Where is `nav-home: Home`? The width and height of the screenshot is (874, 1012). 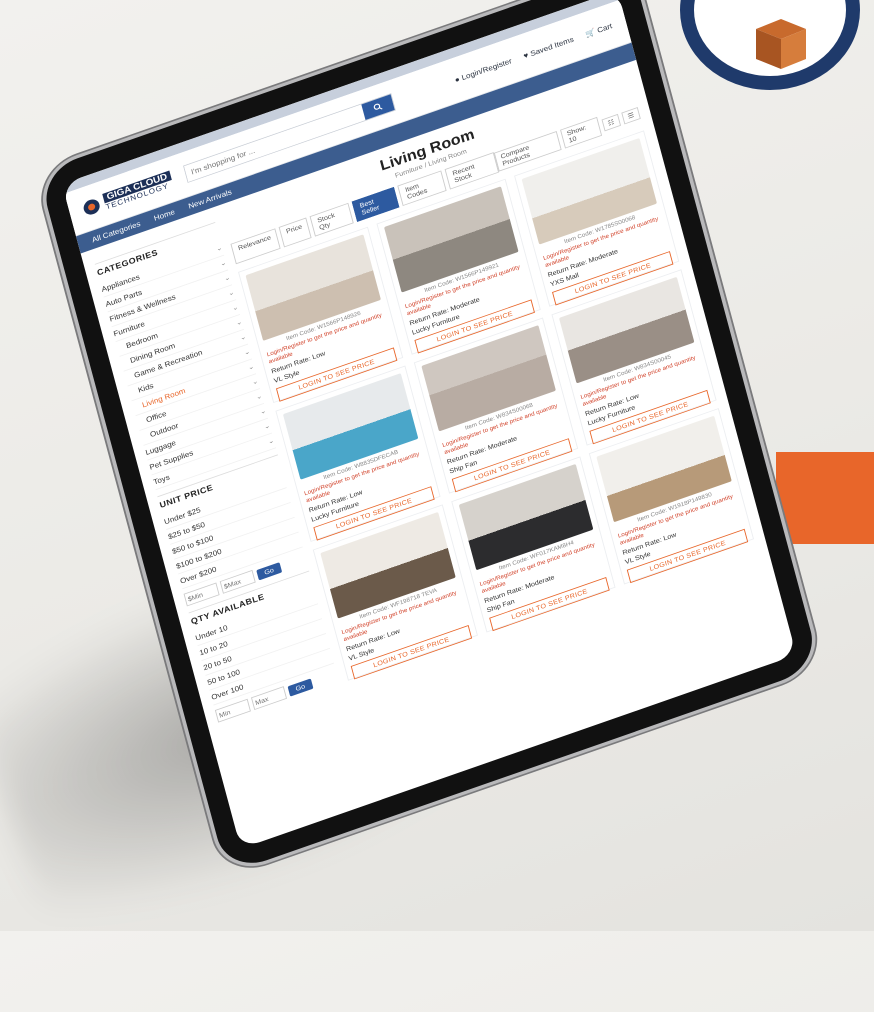
nav-home: Home is located at coordinates (164, 214).